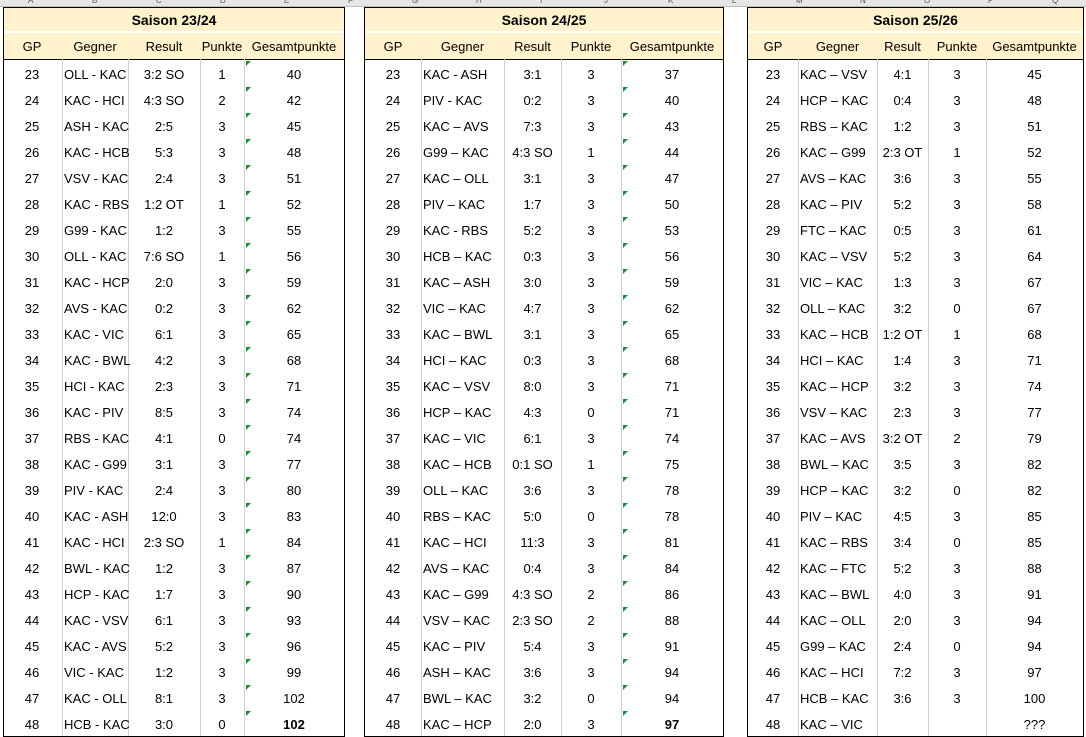 The height and width of the screenshot is (737, 1086). I want to click on table-row: 29 KAC - RBS 5:2 3 53, so click(544, 229).